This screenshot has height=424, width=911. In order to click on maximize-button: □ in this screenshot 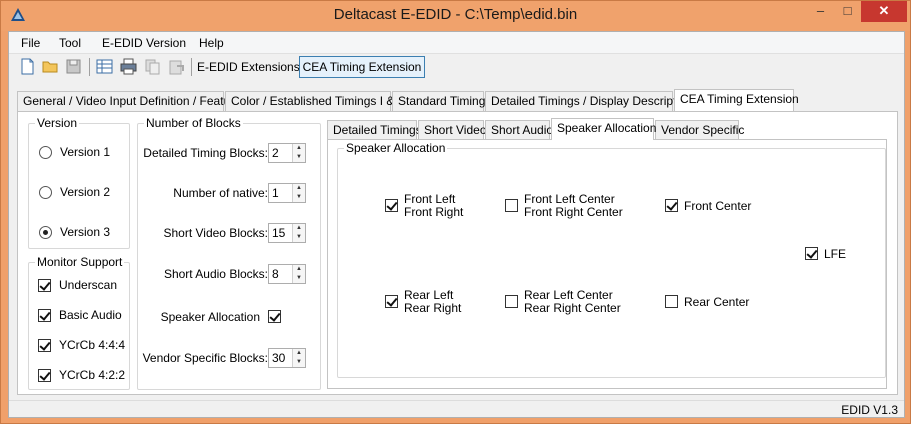, I will do `click(847, 11)`.